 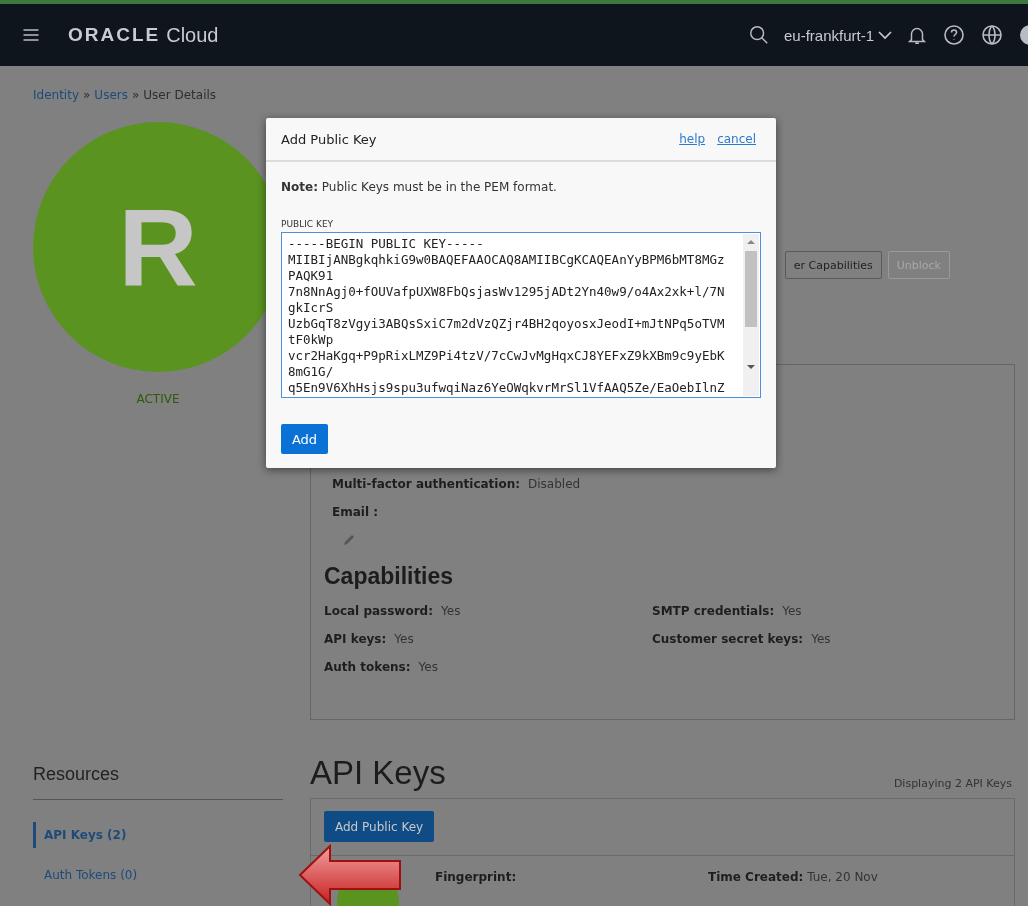 I want to click on add-public-key-button: Add Public Key, so click(x=379, y=826).